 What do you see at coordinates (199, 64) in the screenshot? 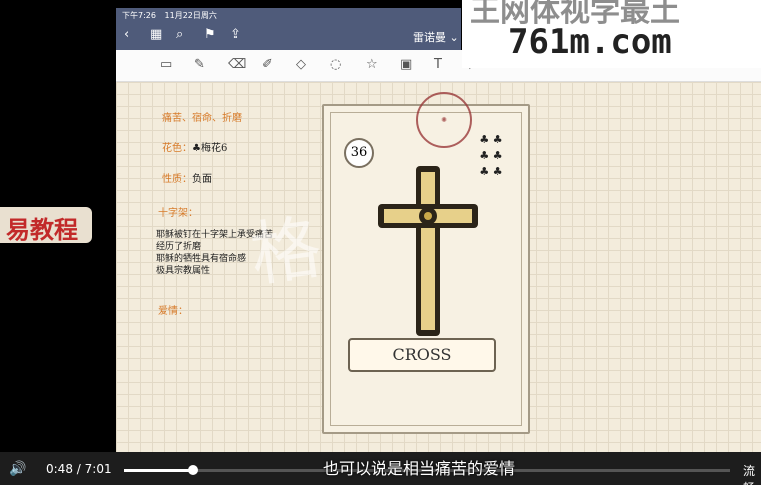
I see `pen-icon: ✎` at bounding box center [199, 64].